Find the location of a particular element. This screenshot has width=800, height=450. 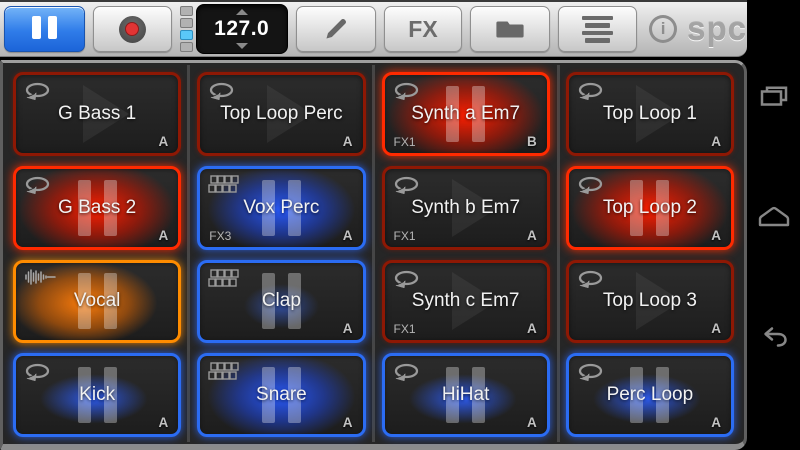

pad-label: Synth a Em7 is located at coordinates (466, 113).